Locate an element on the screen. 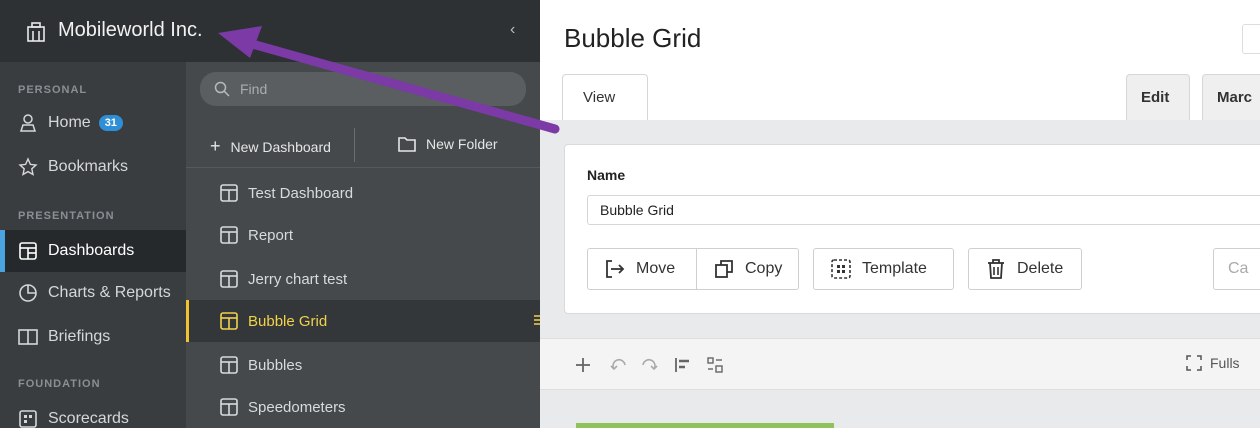  pie-chart-icon is located at coordinates (28, 293).